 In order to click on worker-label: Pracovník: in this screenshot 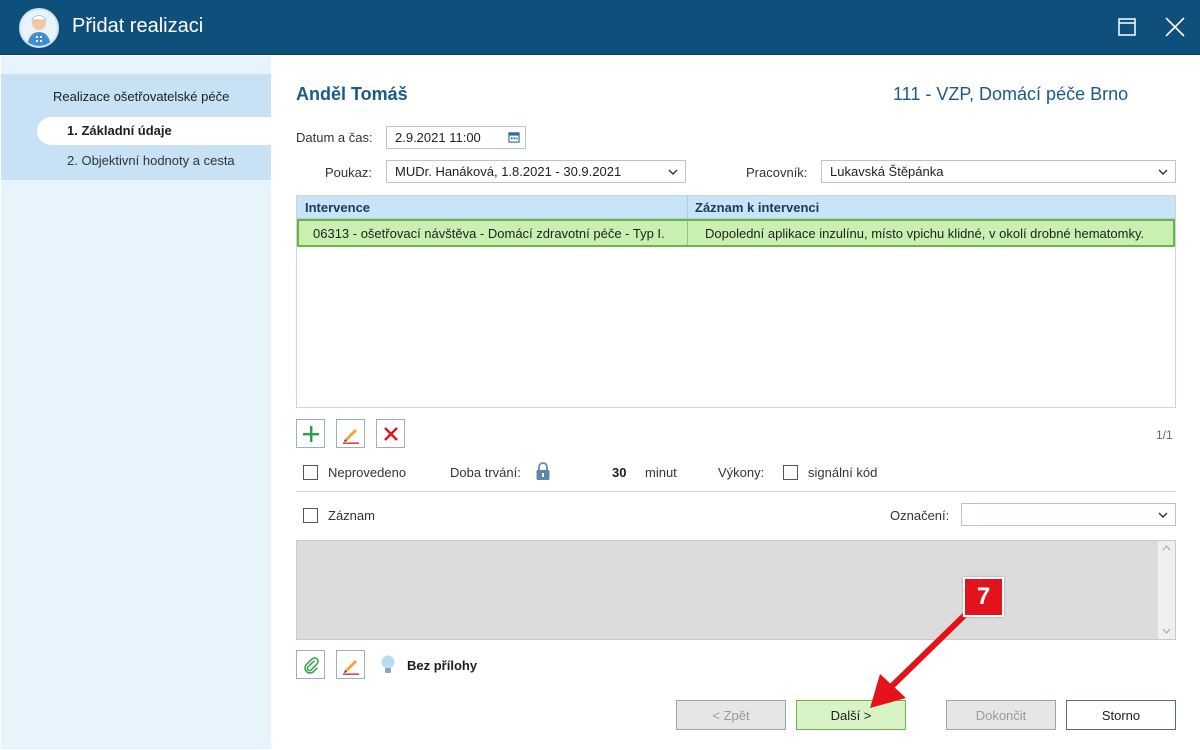, I will do `click(777, 172)`.